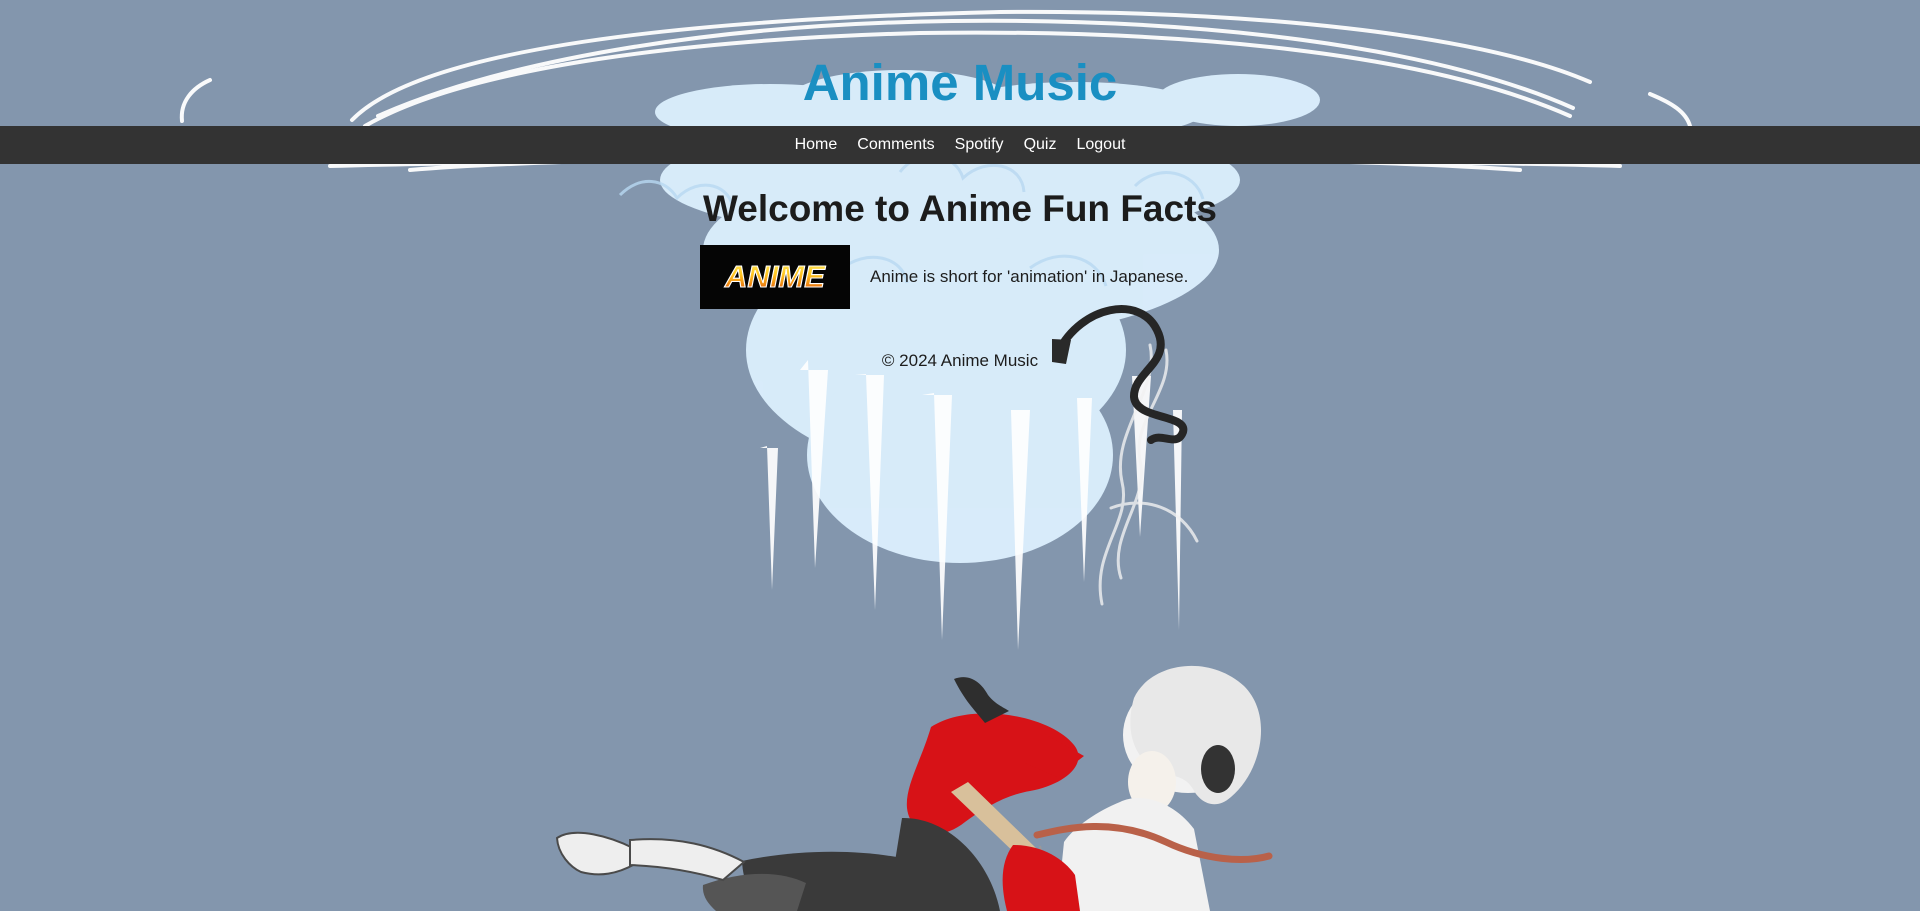  What do you see at coordinates (960, 360) in the screenshot?
I see `site-footer: © 2024 Anime Music` at bounding box center [960, 360].